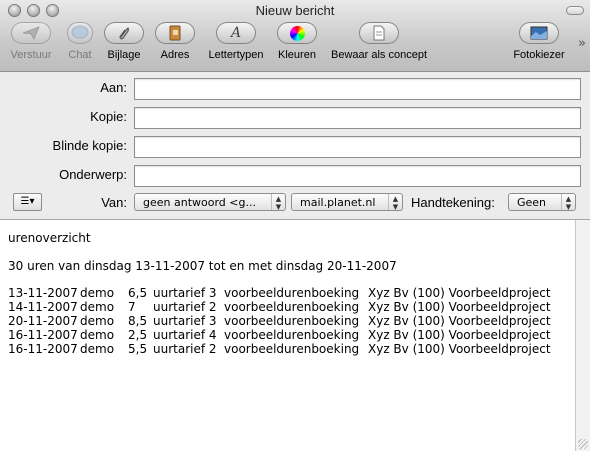 The width and height of the screenshot is (590, 451). I want to click on signature-popup: Geen ▲ ▼, so click(542, 202).